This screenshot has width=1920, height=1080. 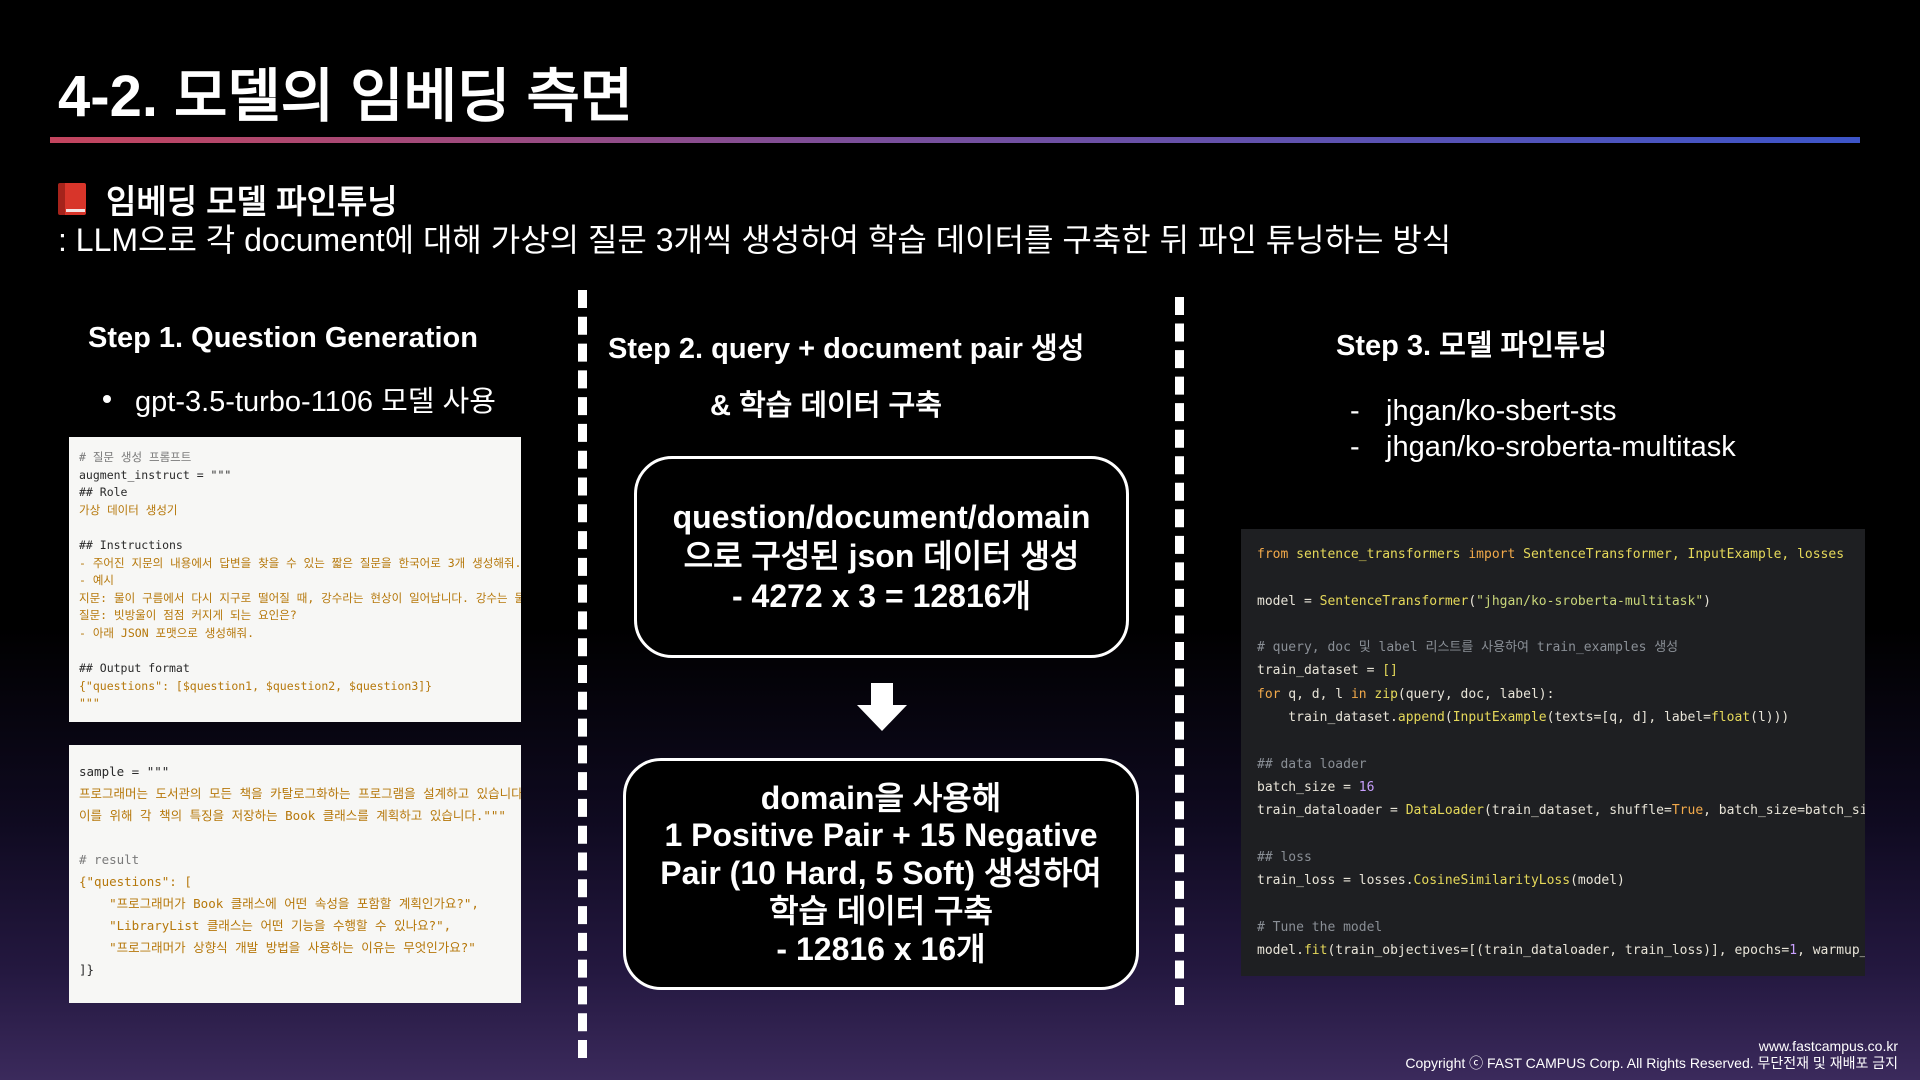 What do you see at coordinates (73, 199) in the screenshot?
I see `red-book-icon` at bounding box center [73, 199].